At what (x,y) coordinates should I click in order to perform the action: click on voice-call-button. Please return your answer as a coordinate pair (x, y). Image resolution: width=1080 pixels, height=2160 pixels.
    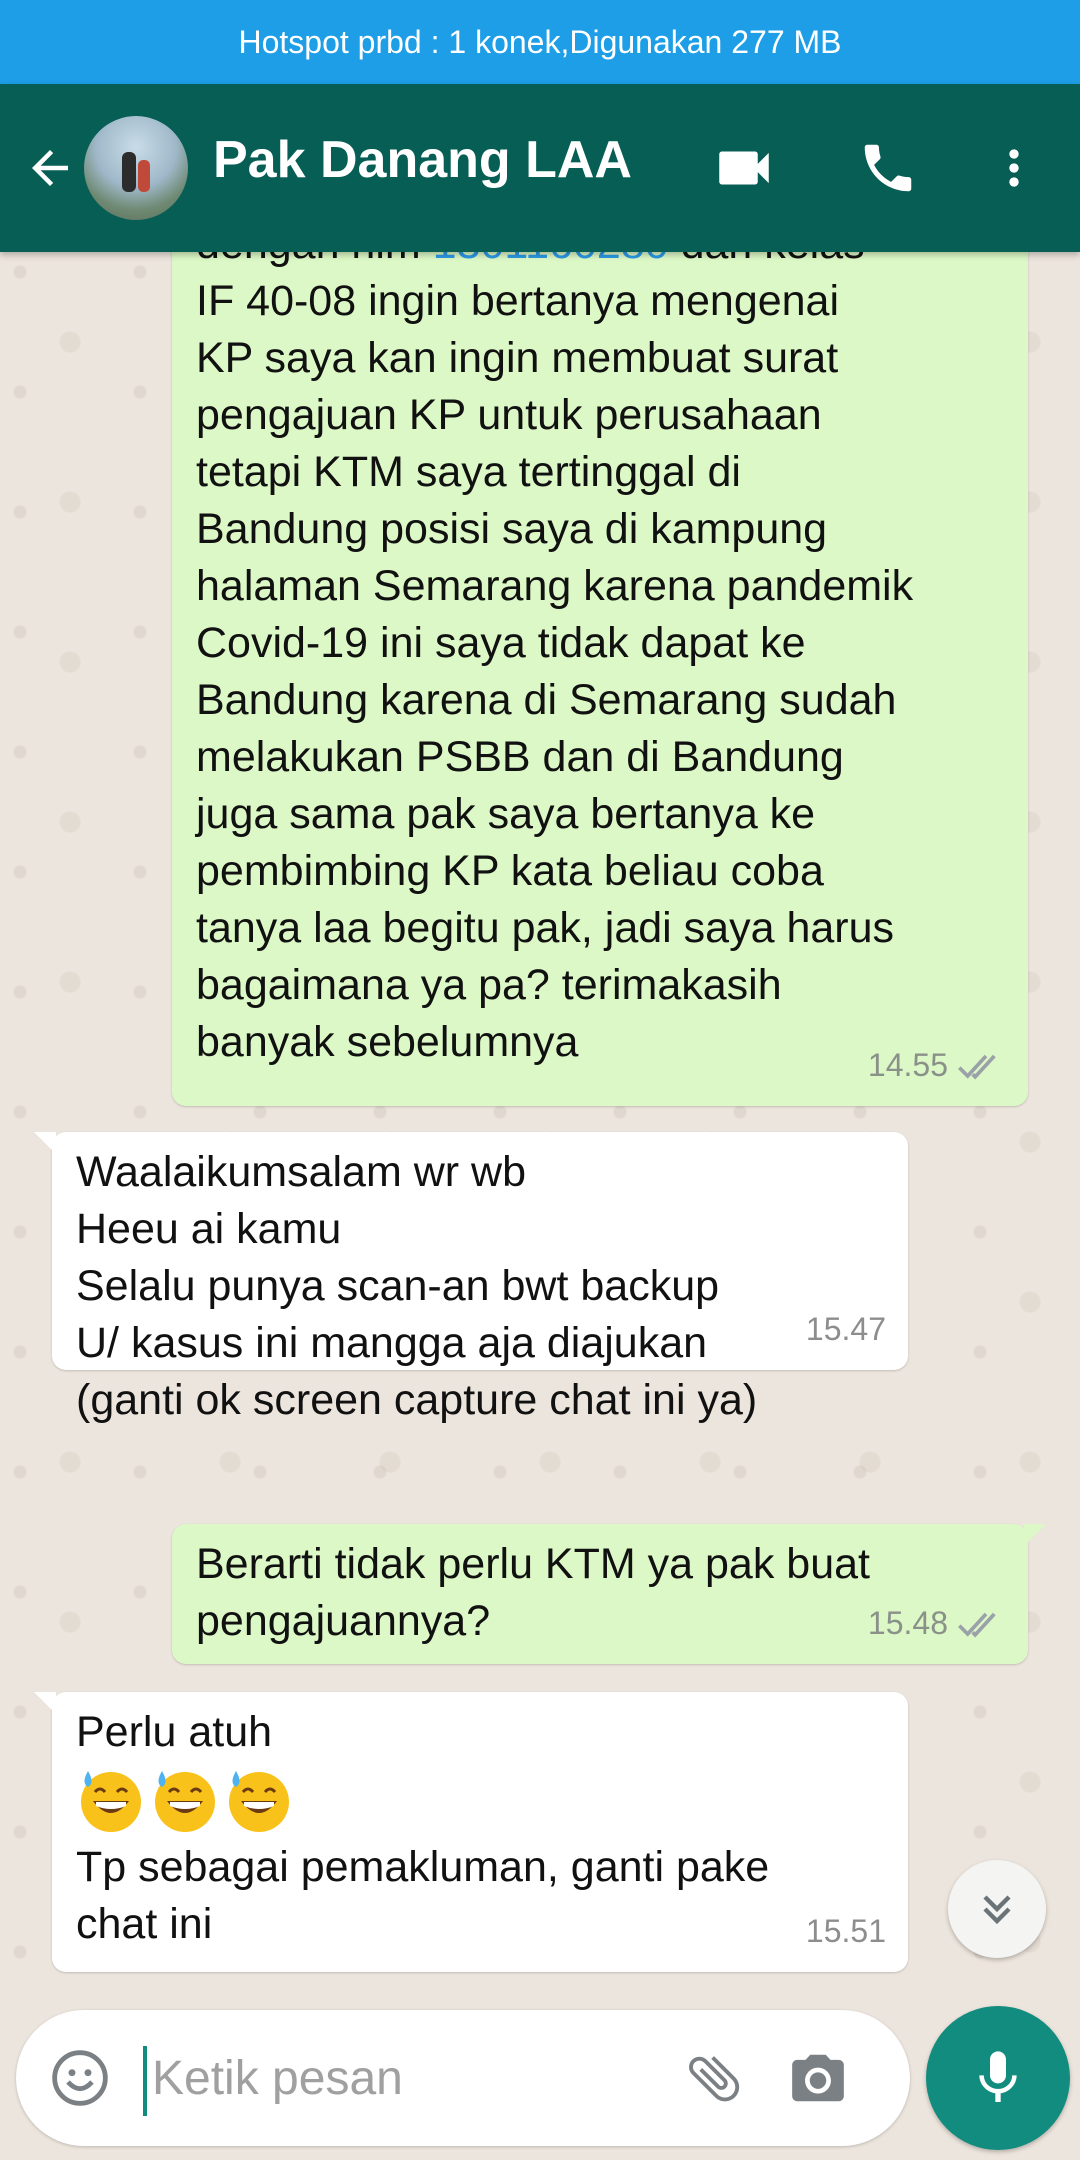
    Looking at the image, I should click on (888, 168).